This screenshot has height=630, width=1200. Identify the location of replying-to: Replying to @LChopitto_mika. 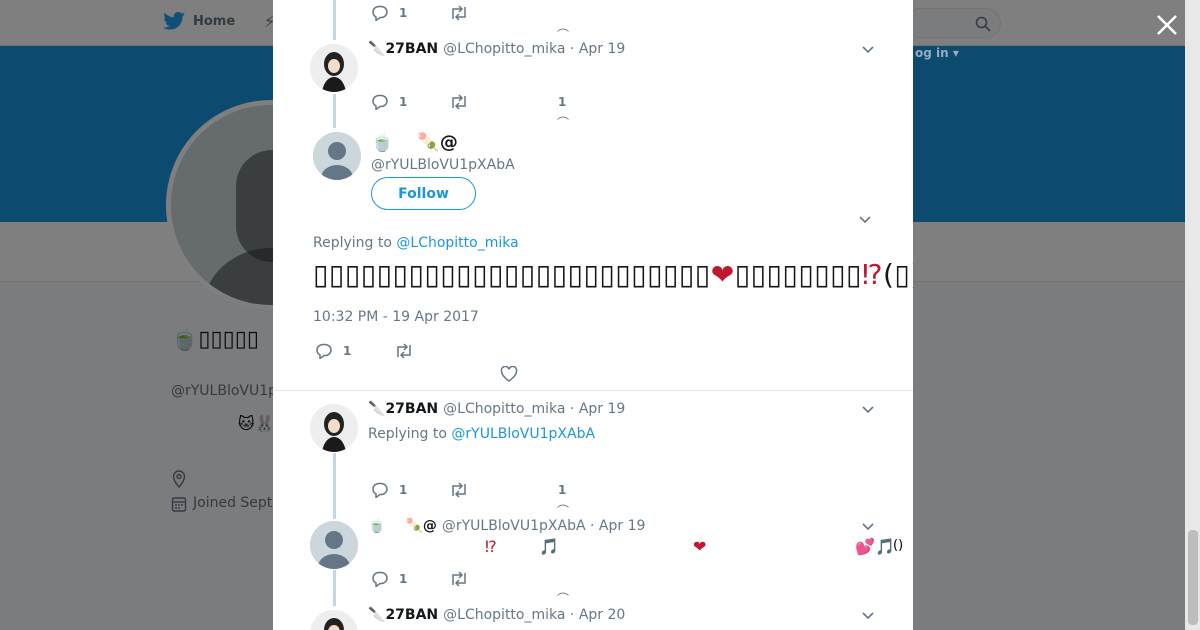
(416, 243).